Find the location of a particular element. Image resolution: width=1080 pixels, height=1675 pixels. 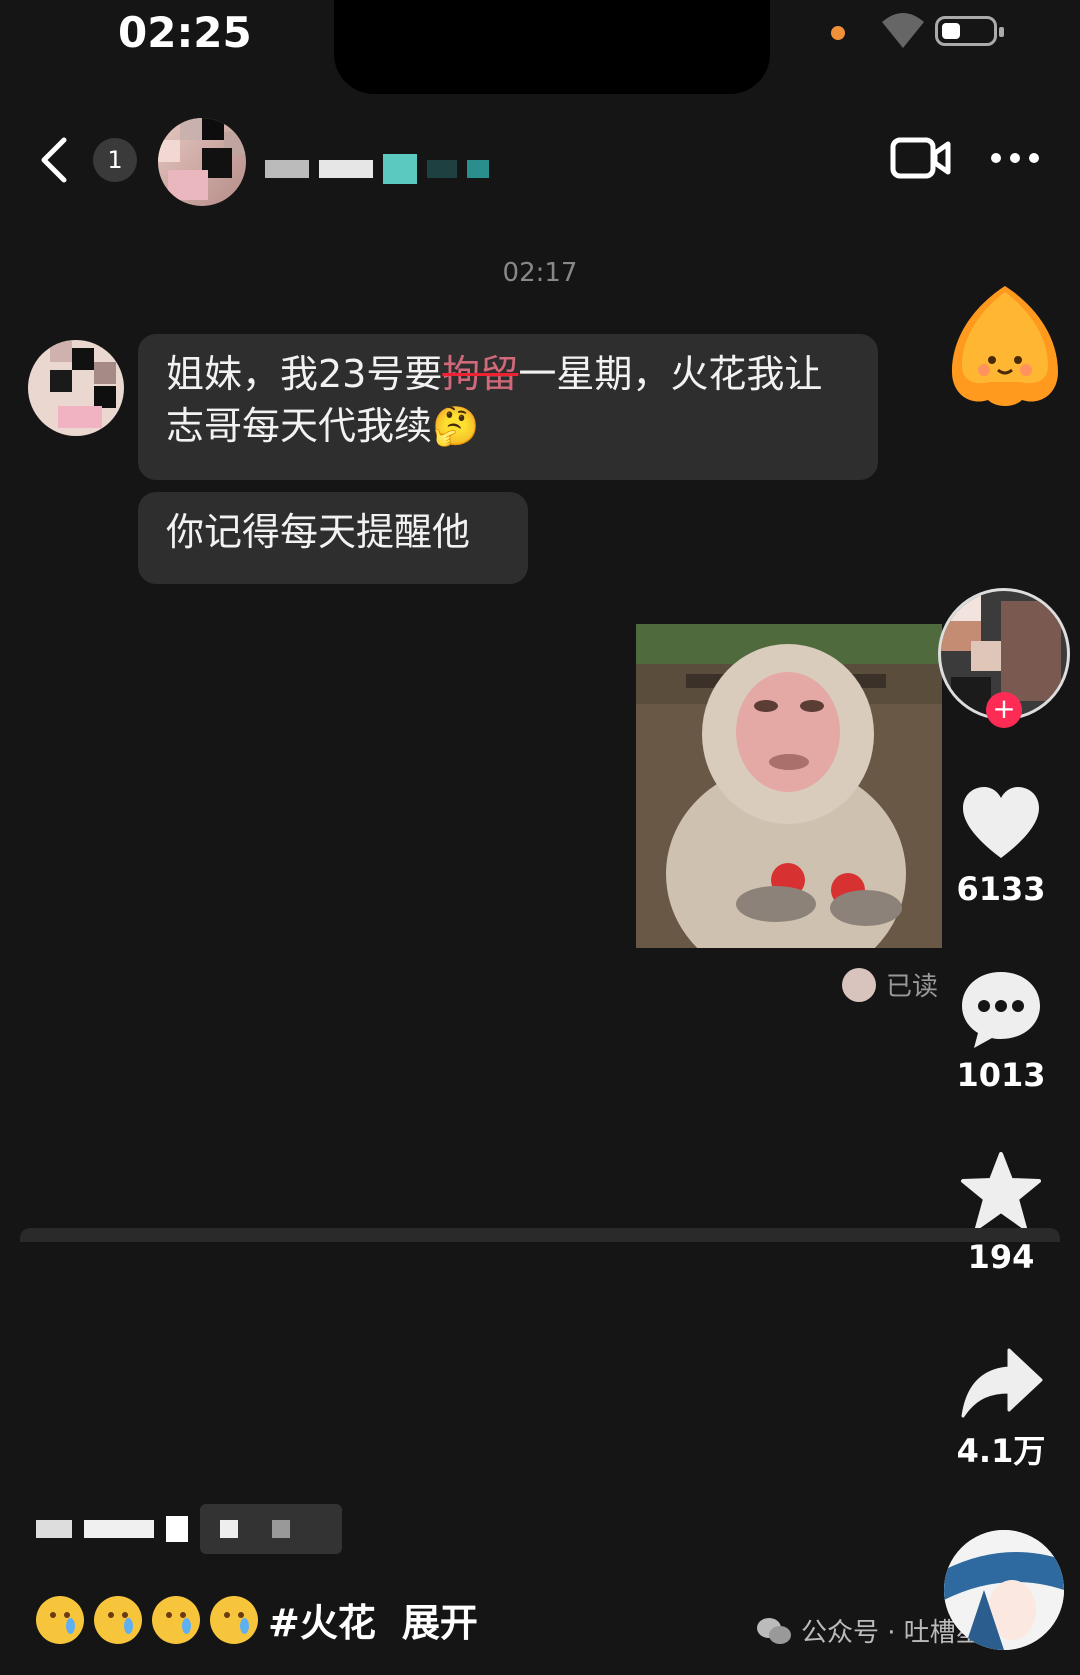

read-receipt-label: 已读 is located at coordinates (912, 987).